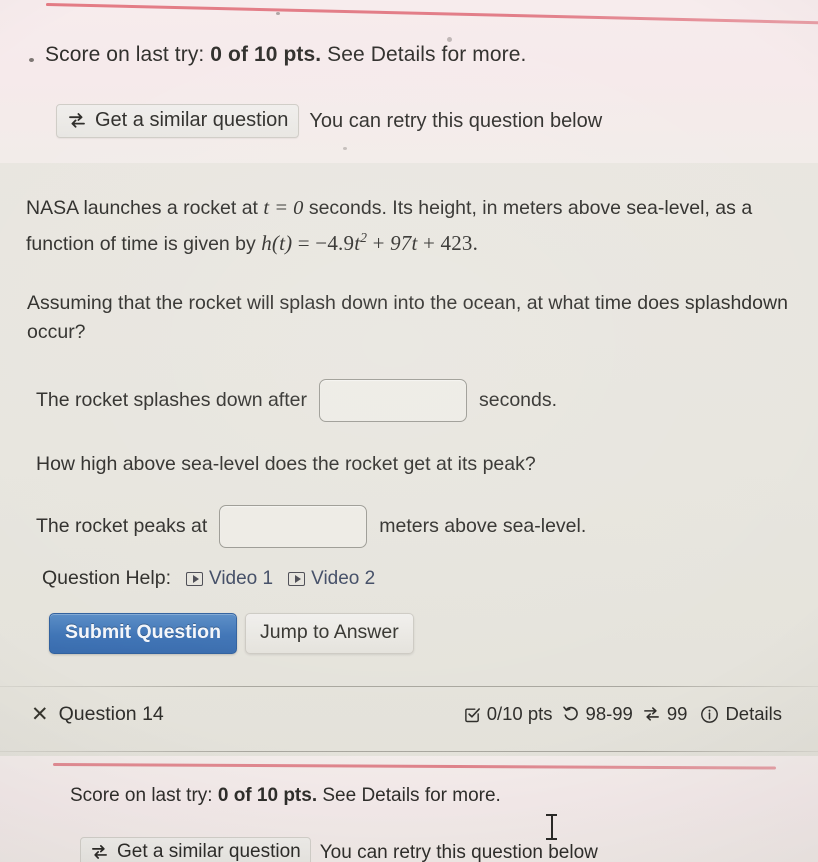 This screenshot has width=818, height=862. Describe the element at coordinates (128, 54) in the screenshot. I see `top-score-prefix: Score on last try:` at that location.